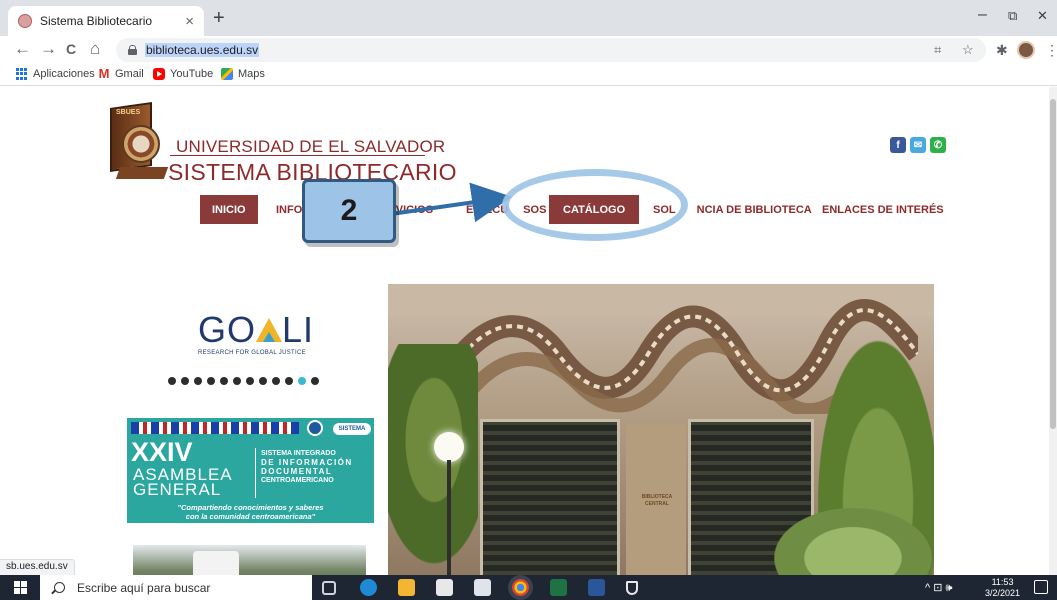  Describe the element at coordinates (449, 447) in the screenshot. I see `street-lamp` at that location.